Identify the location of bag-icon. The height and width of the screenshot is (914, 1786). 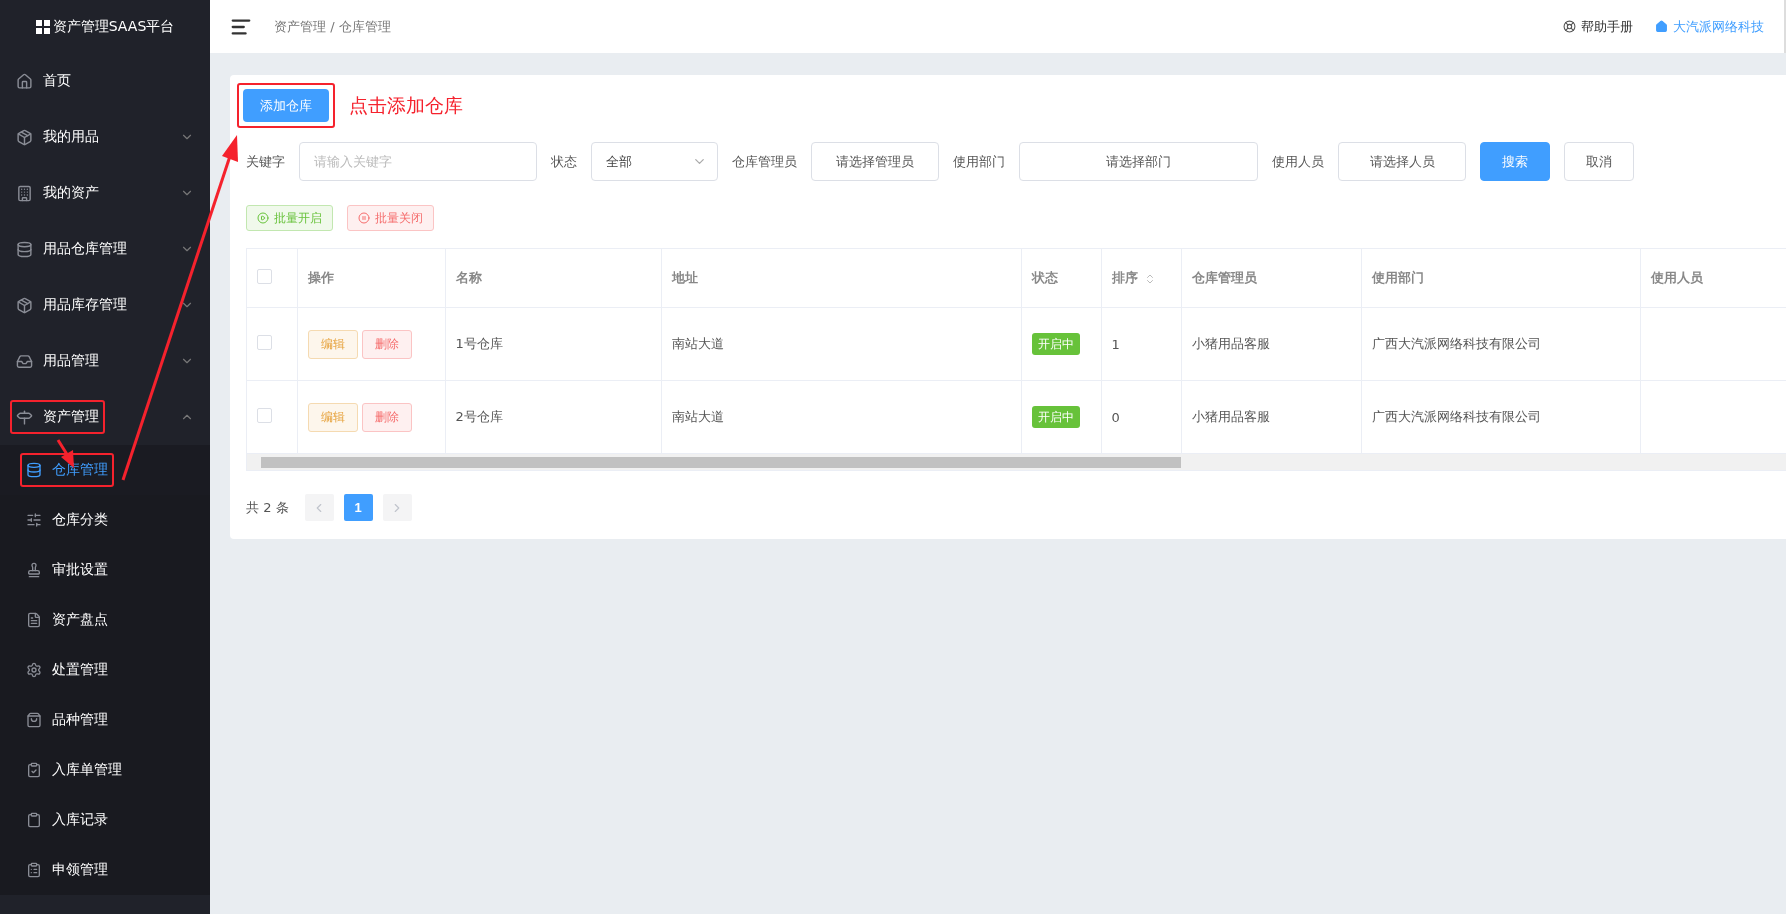
(34, 720).